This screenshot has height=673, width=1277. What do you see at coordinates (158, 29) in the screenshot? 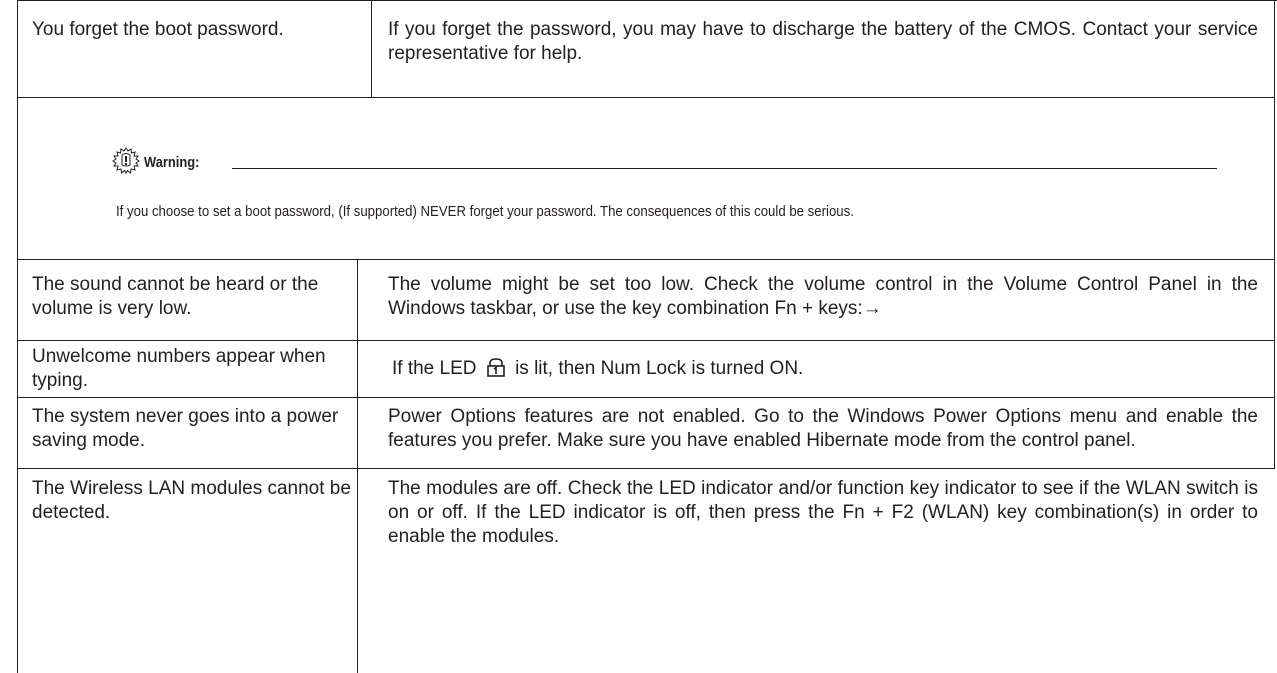
I see `problem-cell-boot-password: You forget the boot password.` at bounding box center [158, 29].